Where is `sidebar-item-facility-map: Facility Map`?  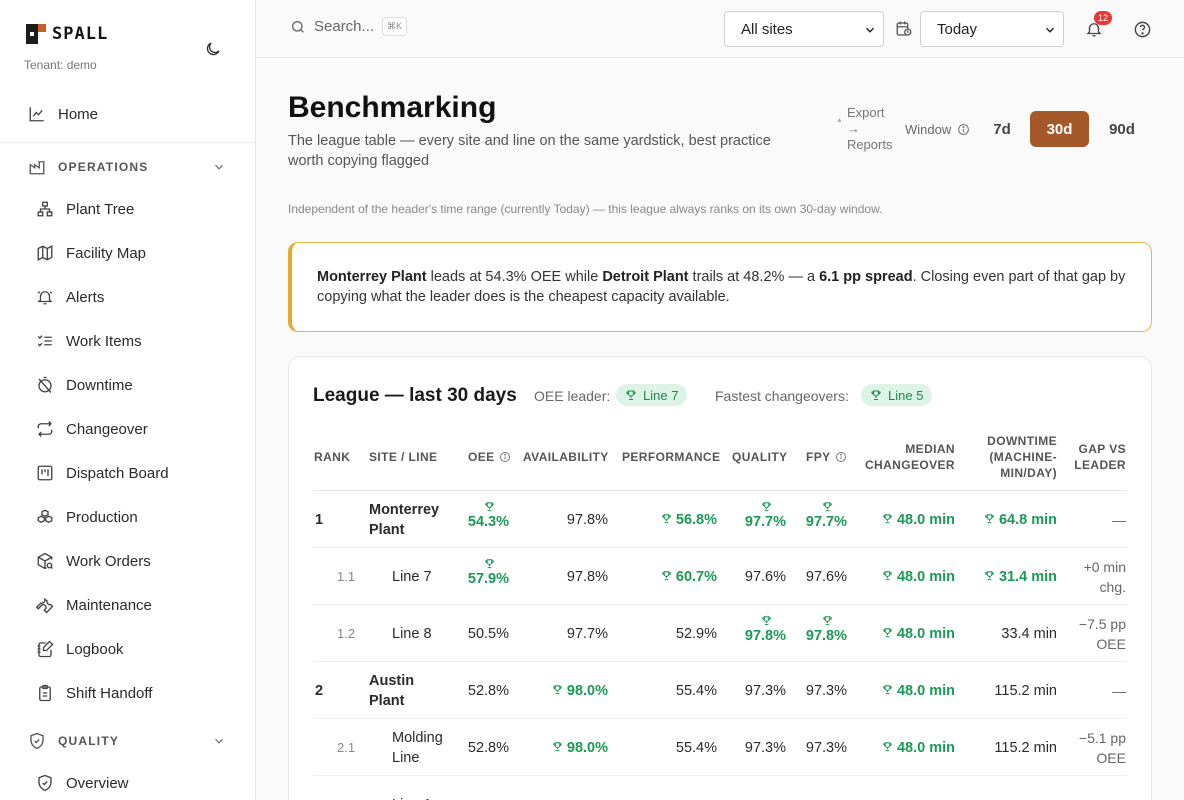
sidebar-item-facility-map: Facility Map is located at coordinates (127, 253).